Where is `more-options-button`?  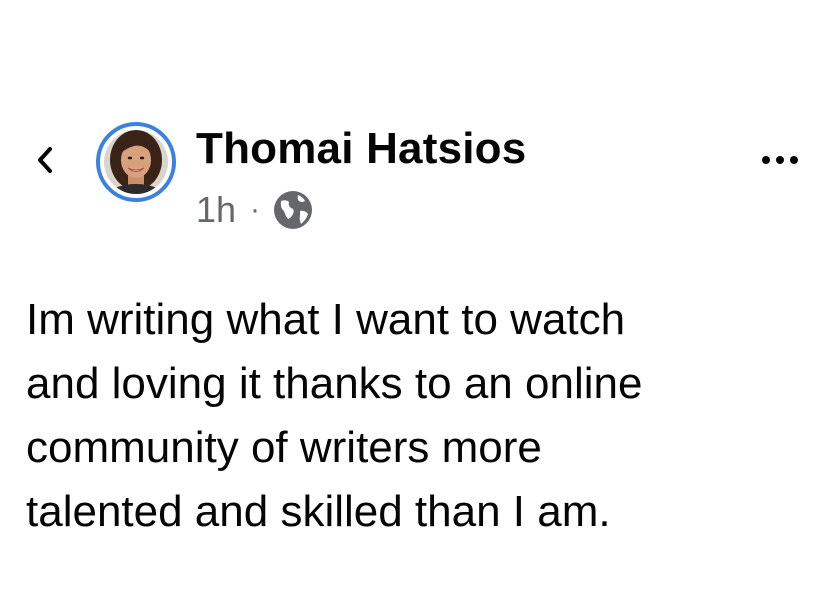 more-options-button is located at coordinates (780, 160).